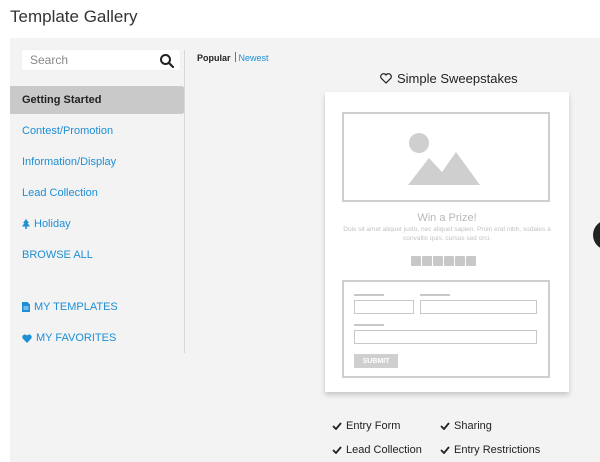 The width and height of the screenshot is (600, 462). What do you see at coordinates (97, 255) in the screenshot?
I see `nav-item-browse-all: BROWSE ALL` at bounding box center [97, 255].